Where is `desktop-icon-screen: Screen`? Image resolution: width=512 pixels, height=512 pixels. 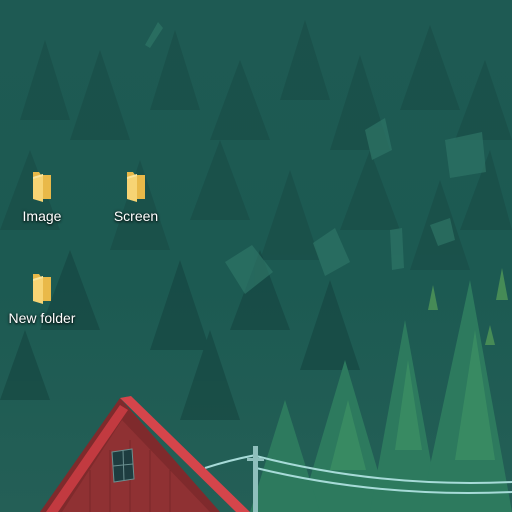 desktop-icon-screen: Screen is located at coordinates (136, 201).